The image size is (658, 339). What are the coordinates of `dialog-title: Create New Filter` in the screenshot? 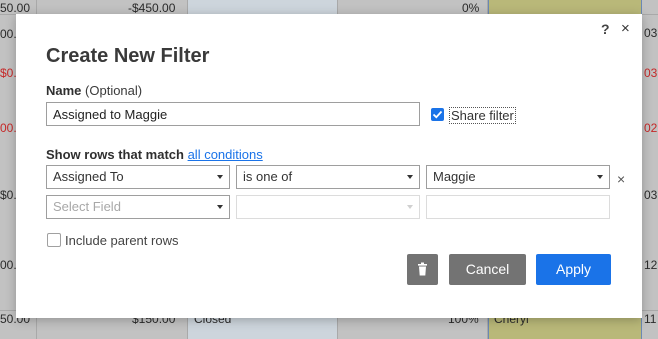 It's located at (128, 56).